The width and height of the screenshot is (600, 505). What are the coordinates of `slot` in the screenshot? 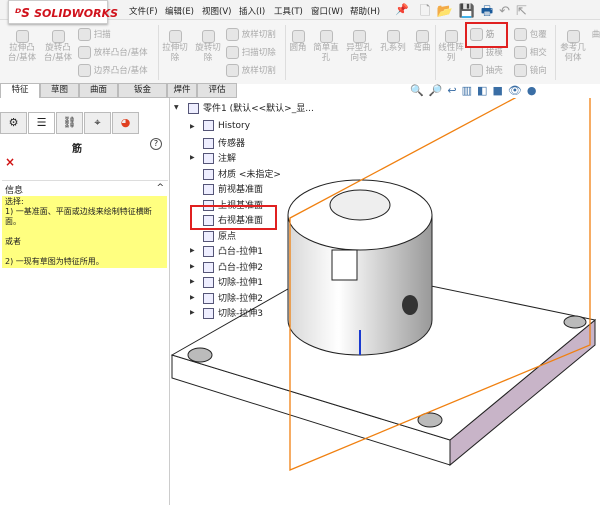 It's located at (344, 265).